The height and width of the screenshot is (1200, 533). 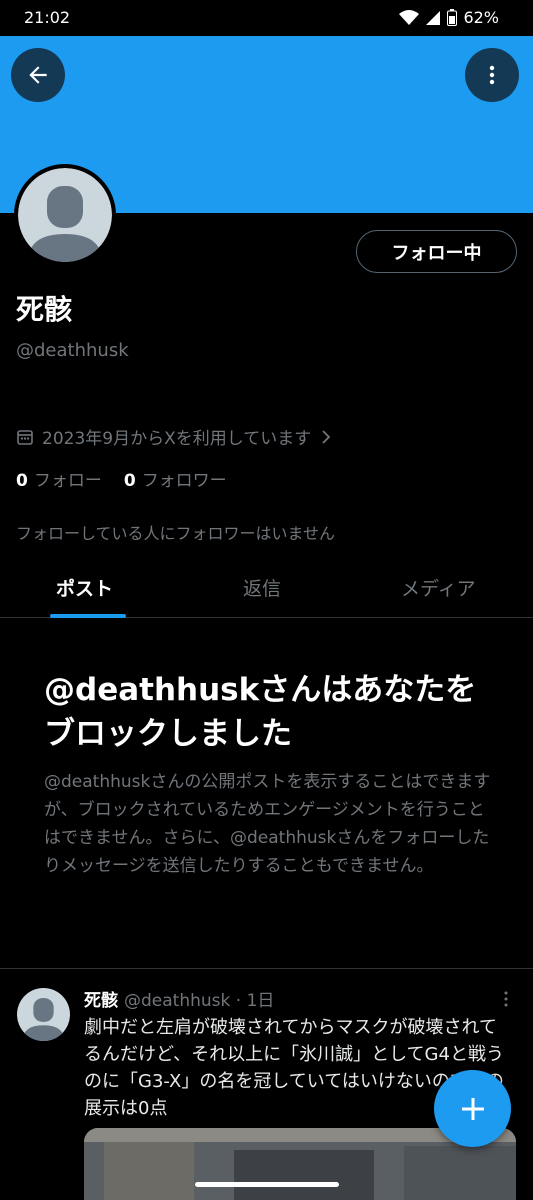 I want to click on followers-link: 0 フォロワー, so click(x=175, y=478).